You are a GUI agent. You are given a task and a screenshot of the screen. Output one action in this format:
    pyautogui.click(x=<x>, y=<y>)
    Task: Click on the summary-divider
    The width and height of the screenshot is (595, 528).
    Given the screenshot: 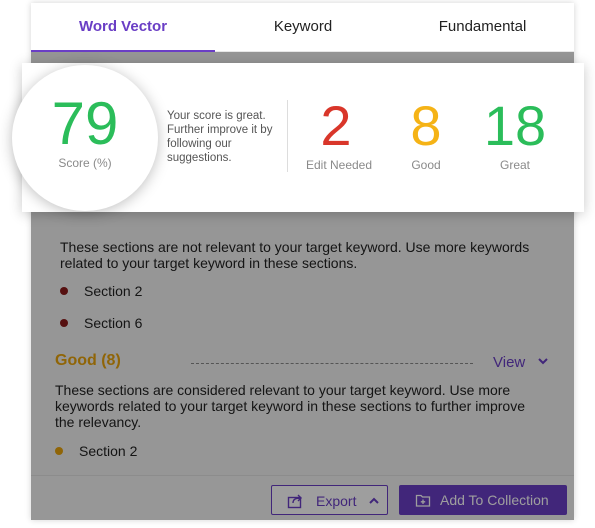 What is the action you would take?
    pyautogui.click(x=287, y=136)
    